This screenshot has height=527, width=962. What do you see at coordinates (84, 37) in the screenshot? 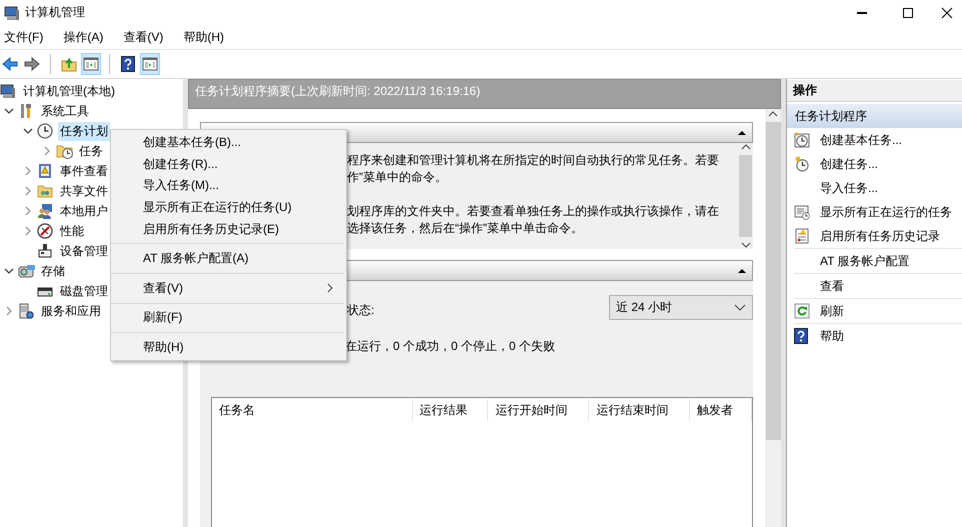
I see `menu-item: 操作(A)` at bounding box center [84, 37].